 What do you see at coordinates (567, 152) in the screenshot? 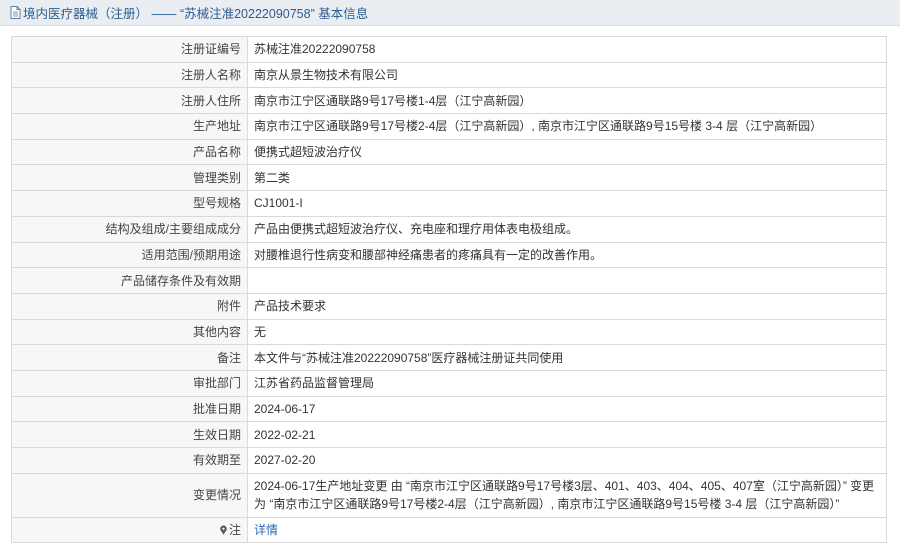
I see `field-value: 便携式超短波治疗仪` at bounding box center [567, 152].